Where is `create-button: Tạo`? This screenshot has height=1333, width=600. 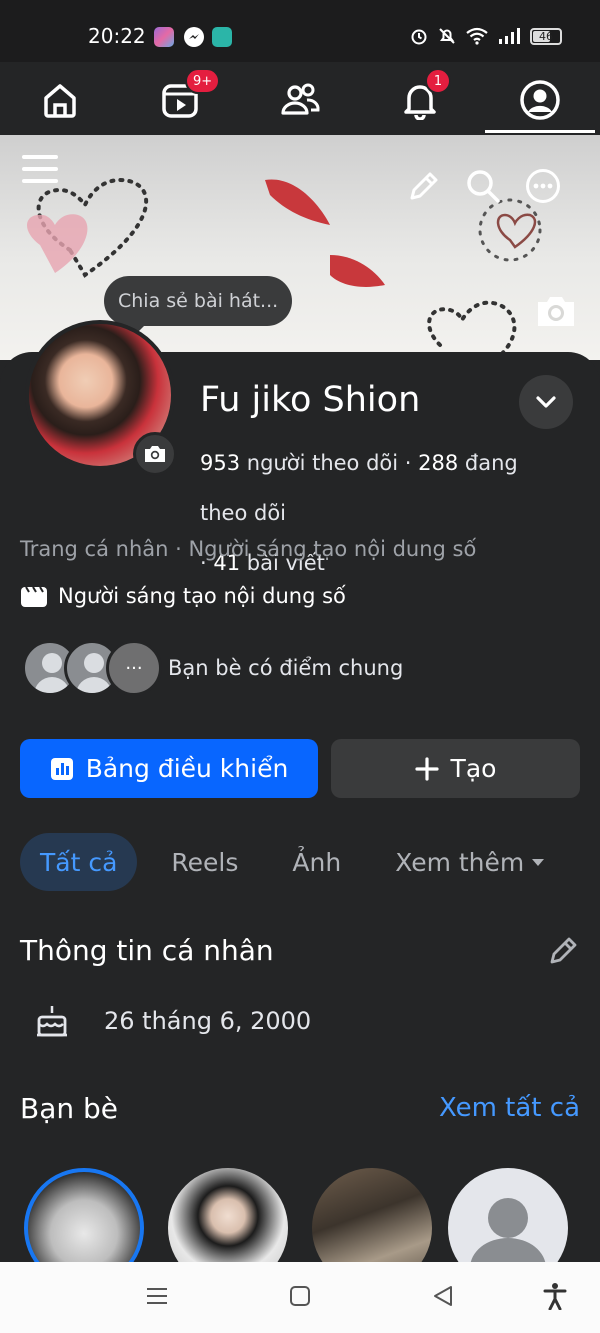
create-button: Tạo is located at coordinates (455, 768).